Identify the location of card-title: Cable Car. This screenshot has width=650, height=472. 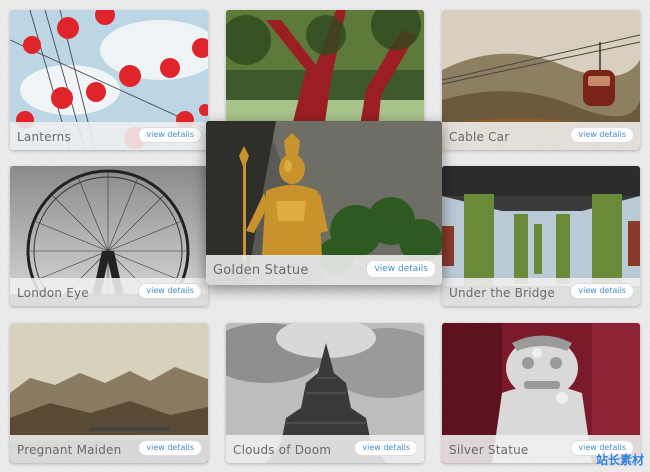
(479, 137).